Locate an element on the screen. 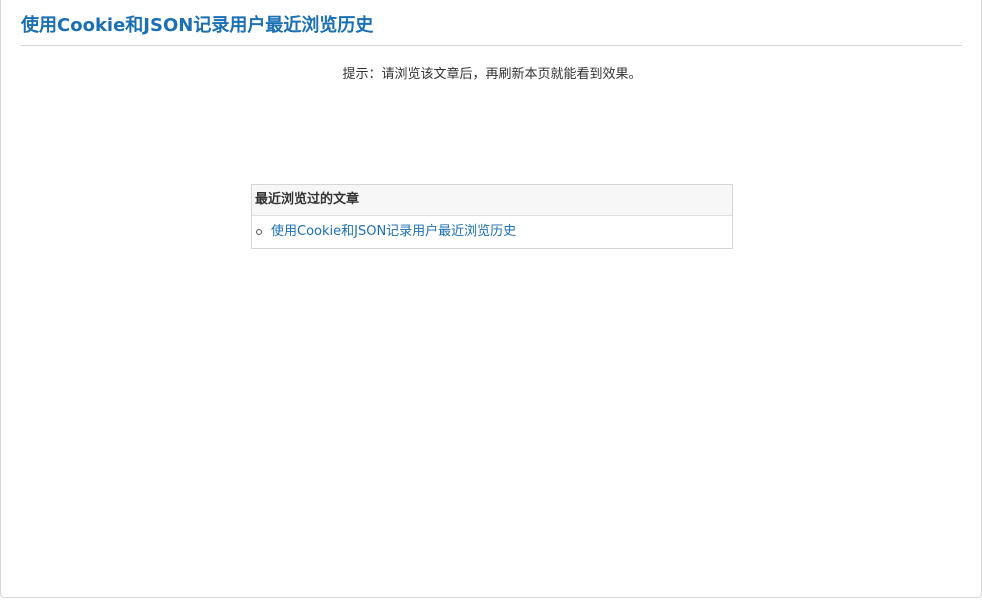 This screenshot has width=982, height=600. circle-bullet-icon is located at coordinates (259, 232).